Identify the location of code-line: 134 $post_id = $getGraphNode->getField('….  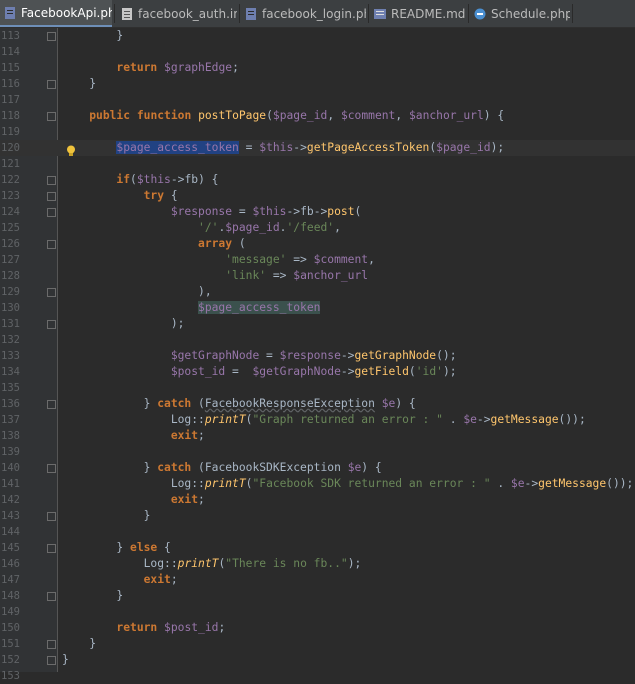
(317, 372).